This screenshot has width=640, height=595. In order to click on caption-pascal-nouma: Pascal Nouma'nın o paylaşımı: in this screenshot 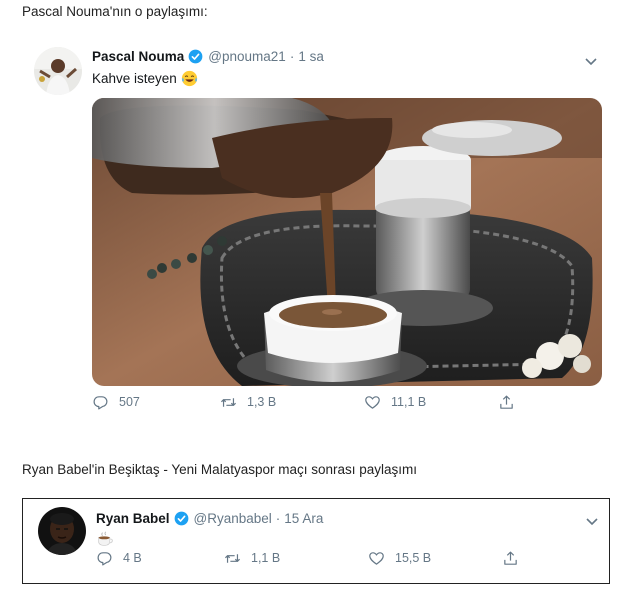, I will do `click(115, 11)`.